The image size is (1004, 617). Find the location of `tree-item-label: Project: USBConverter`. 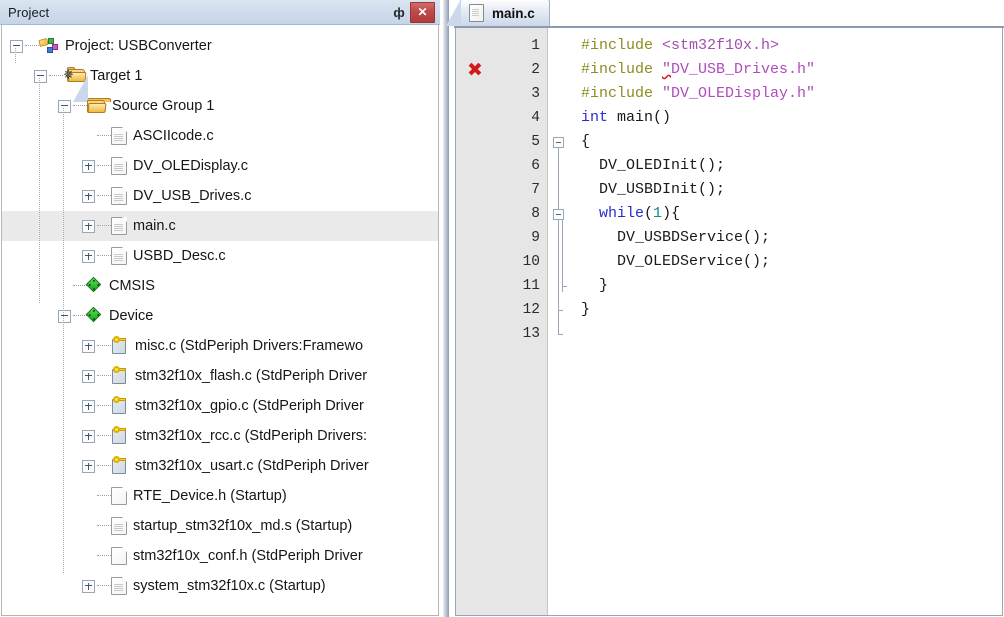

tree-item-label: Project: USBConverter is located at coordinates (138, 46).